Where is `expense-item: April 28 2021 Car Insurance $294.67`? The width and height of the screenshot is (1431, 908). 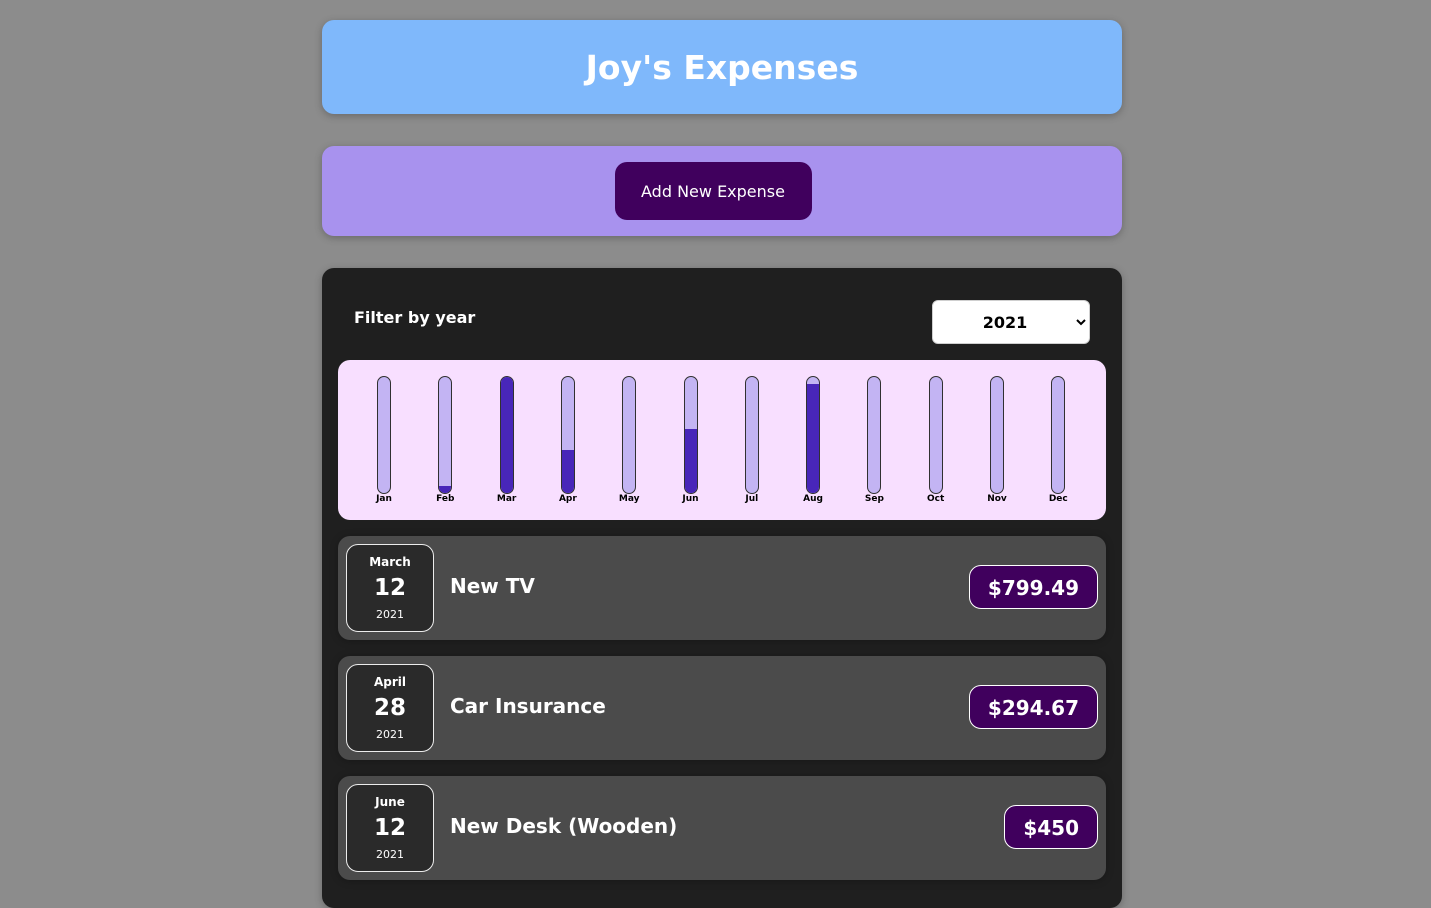 expense-item: April 28 2021 Car Insurance $294.67 is located at coordinates (722, 708).